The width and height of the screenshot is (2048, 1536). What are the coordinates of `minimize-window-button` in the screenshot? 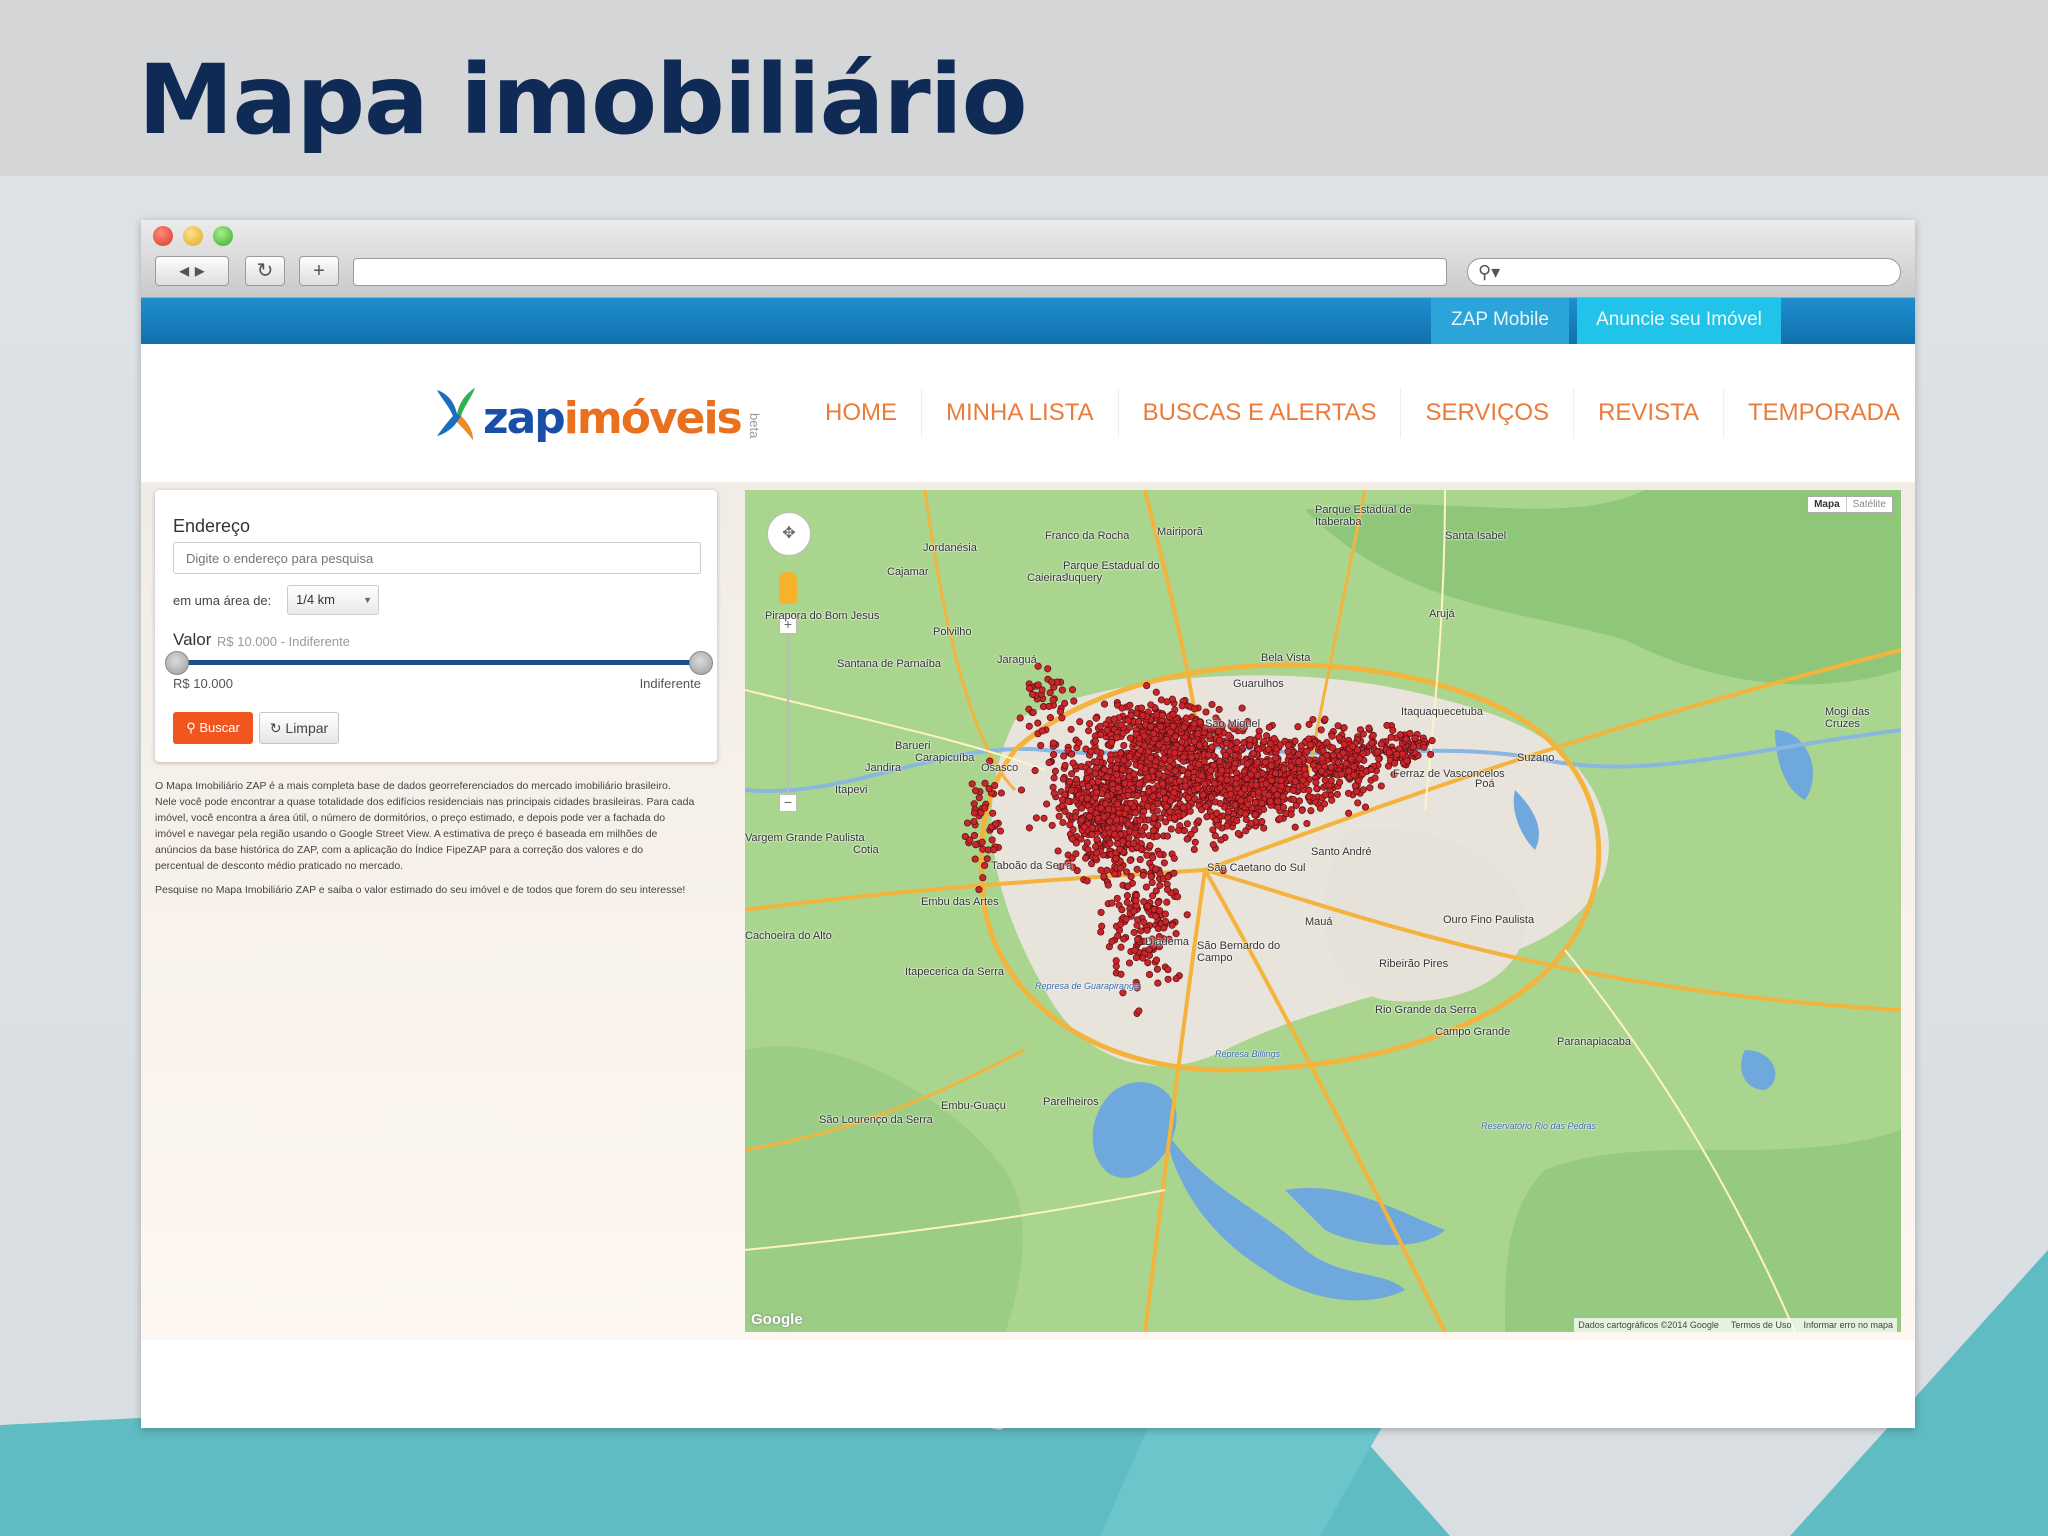 It's located at (193, 236).